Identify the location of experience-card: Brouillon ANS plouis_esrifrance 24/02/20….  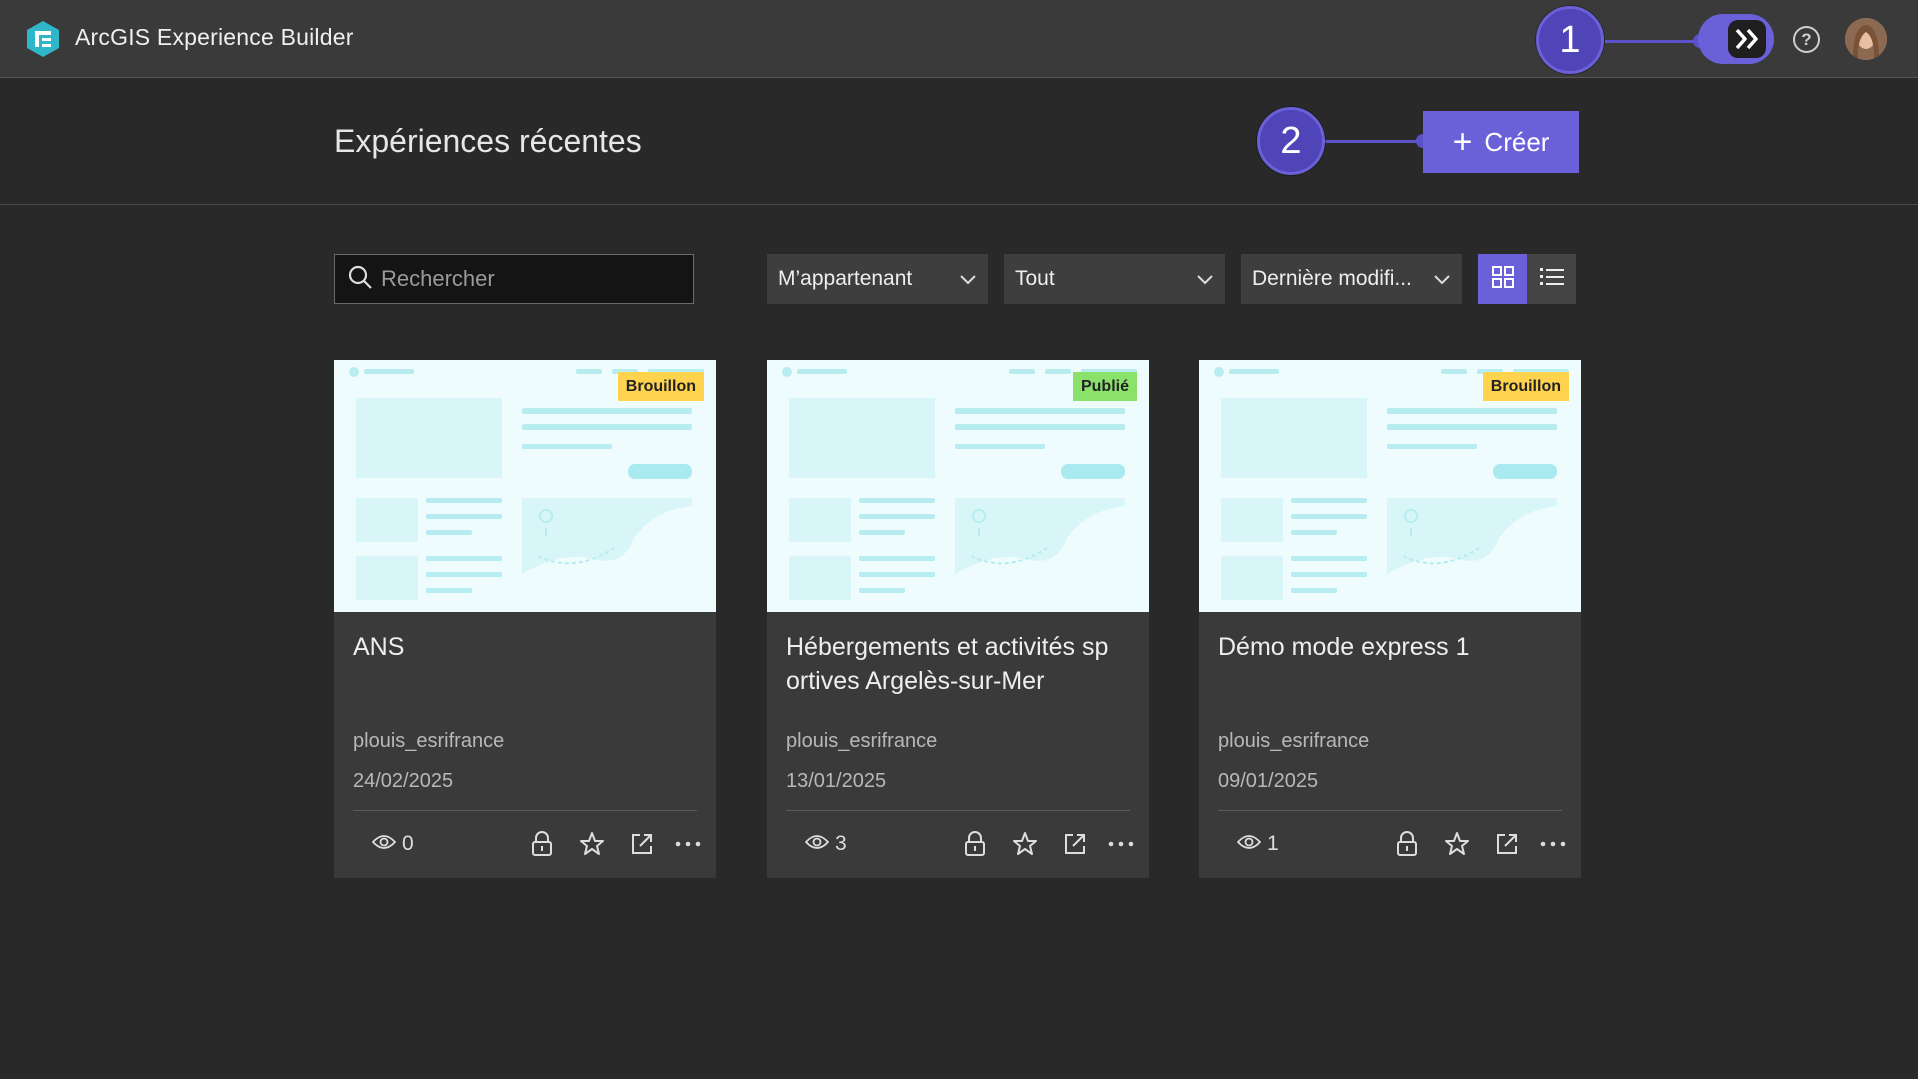
(525, 619).